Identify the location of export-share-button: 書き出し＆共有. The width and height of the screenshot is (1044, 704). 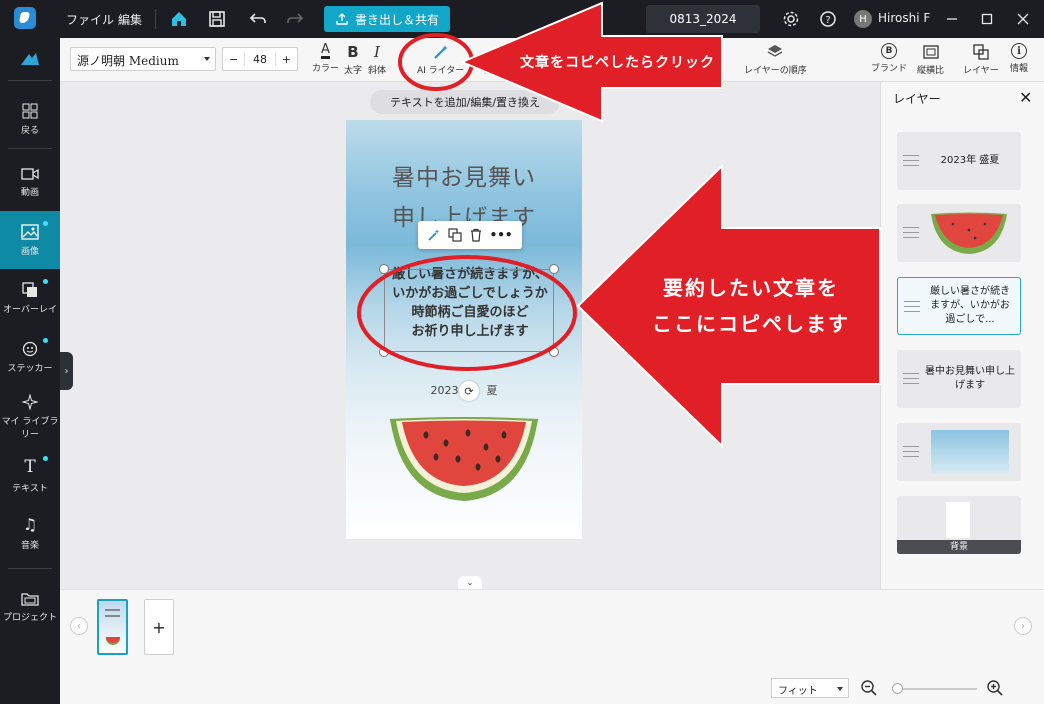
(387, 19).